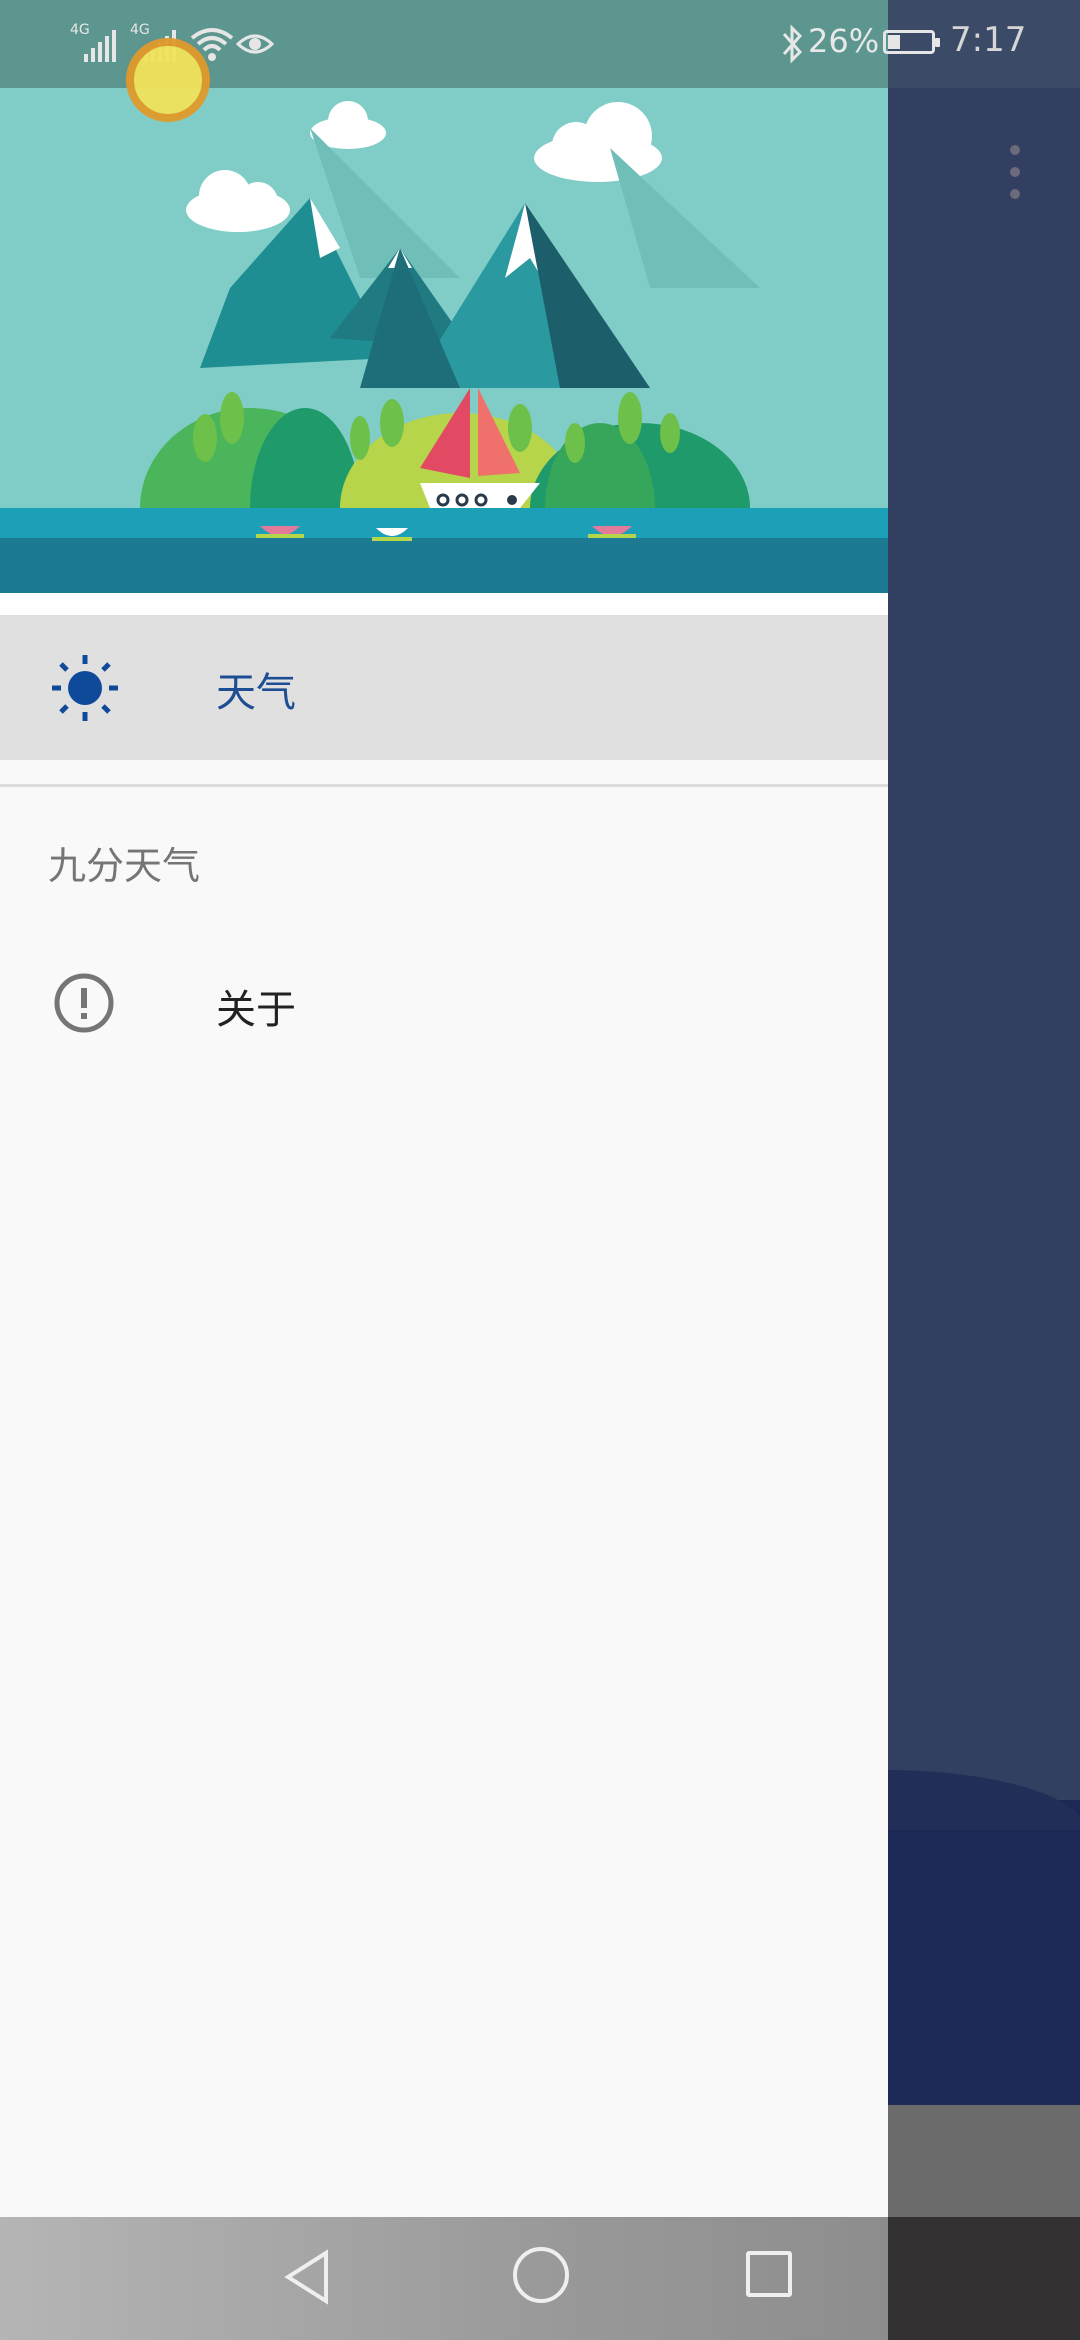 The height and width of the screenshot is (2340, 1080). What do you see at coordinates (911, 42) in the screenshot?
I see `battery-icon` at bounding box center [911, 42].